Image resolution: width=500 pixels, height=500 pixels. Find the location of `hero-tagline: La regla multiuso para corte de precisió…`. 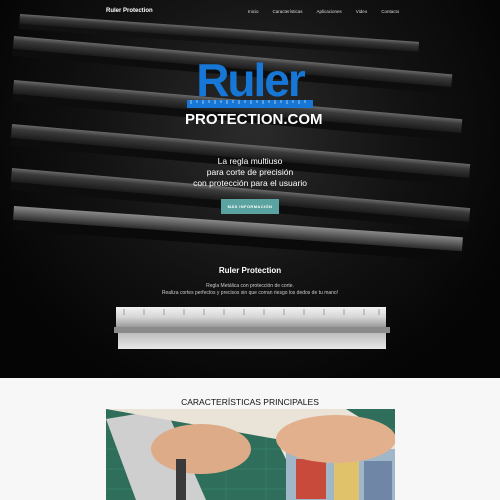

hero-tagline: La regla multiuso para corte de precisió… is located at coordinates (250, 172).